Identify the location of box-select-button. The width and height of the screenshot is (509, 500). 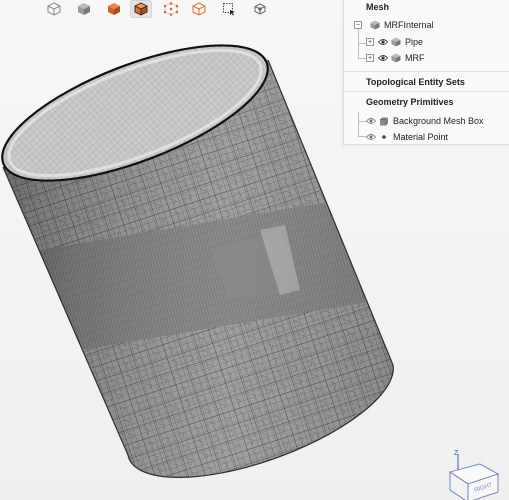
(229, 9).